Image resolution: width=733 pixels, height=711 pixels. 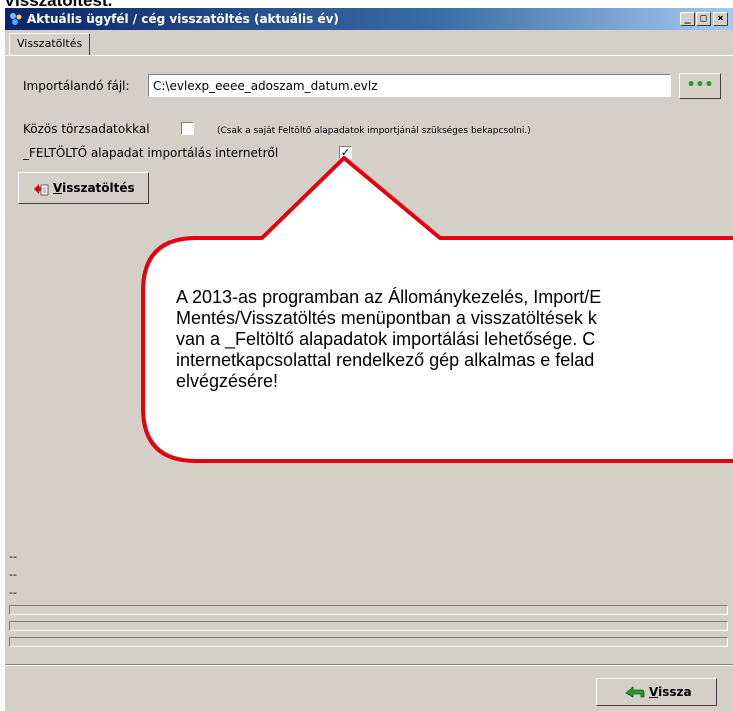 I want to click on close-button: ×, so click(x=720, y=19).